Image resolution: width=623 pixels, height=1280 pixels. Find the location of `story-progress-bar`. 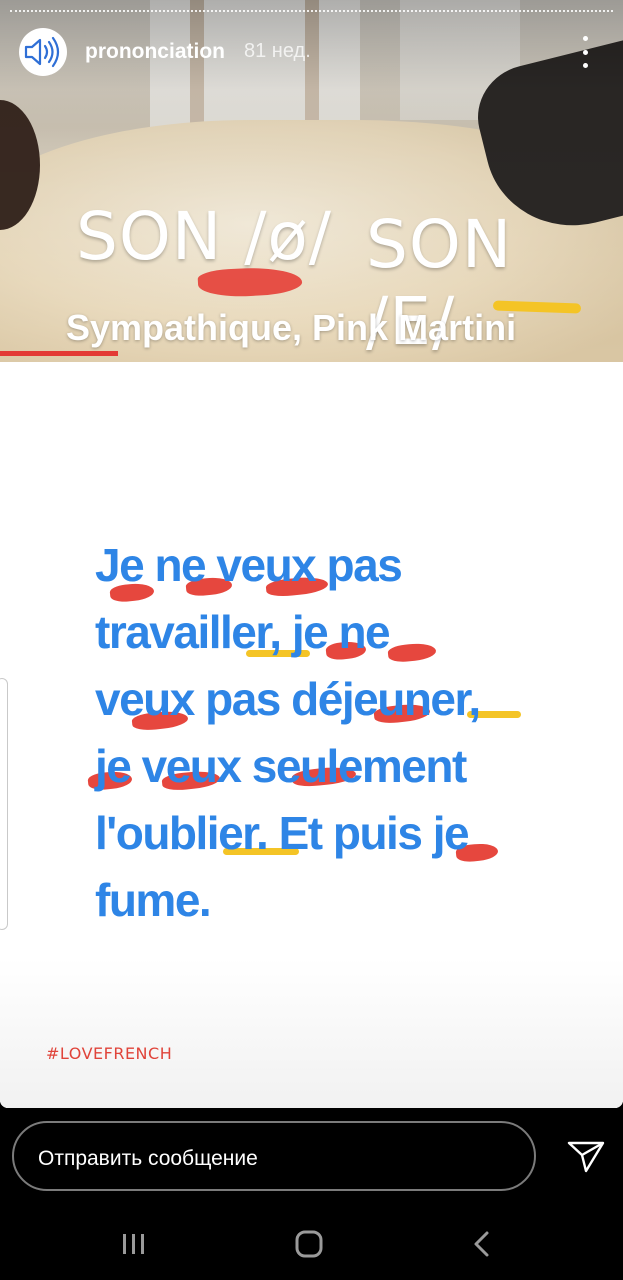

story-progress-bar is located at coordinates (311, 12).